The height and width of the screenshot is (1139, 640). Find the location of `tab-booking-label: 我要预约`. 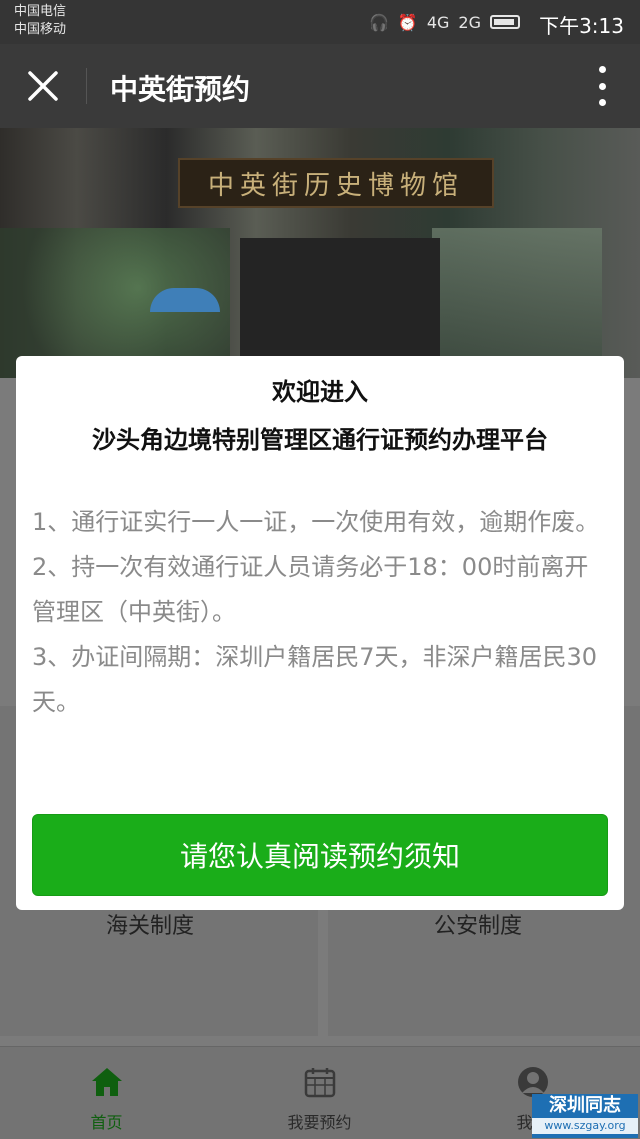

tab-booking-label: 我要预约 is located at coordinates (319, 1122).